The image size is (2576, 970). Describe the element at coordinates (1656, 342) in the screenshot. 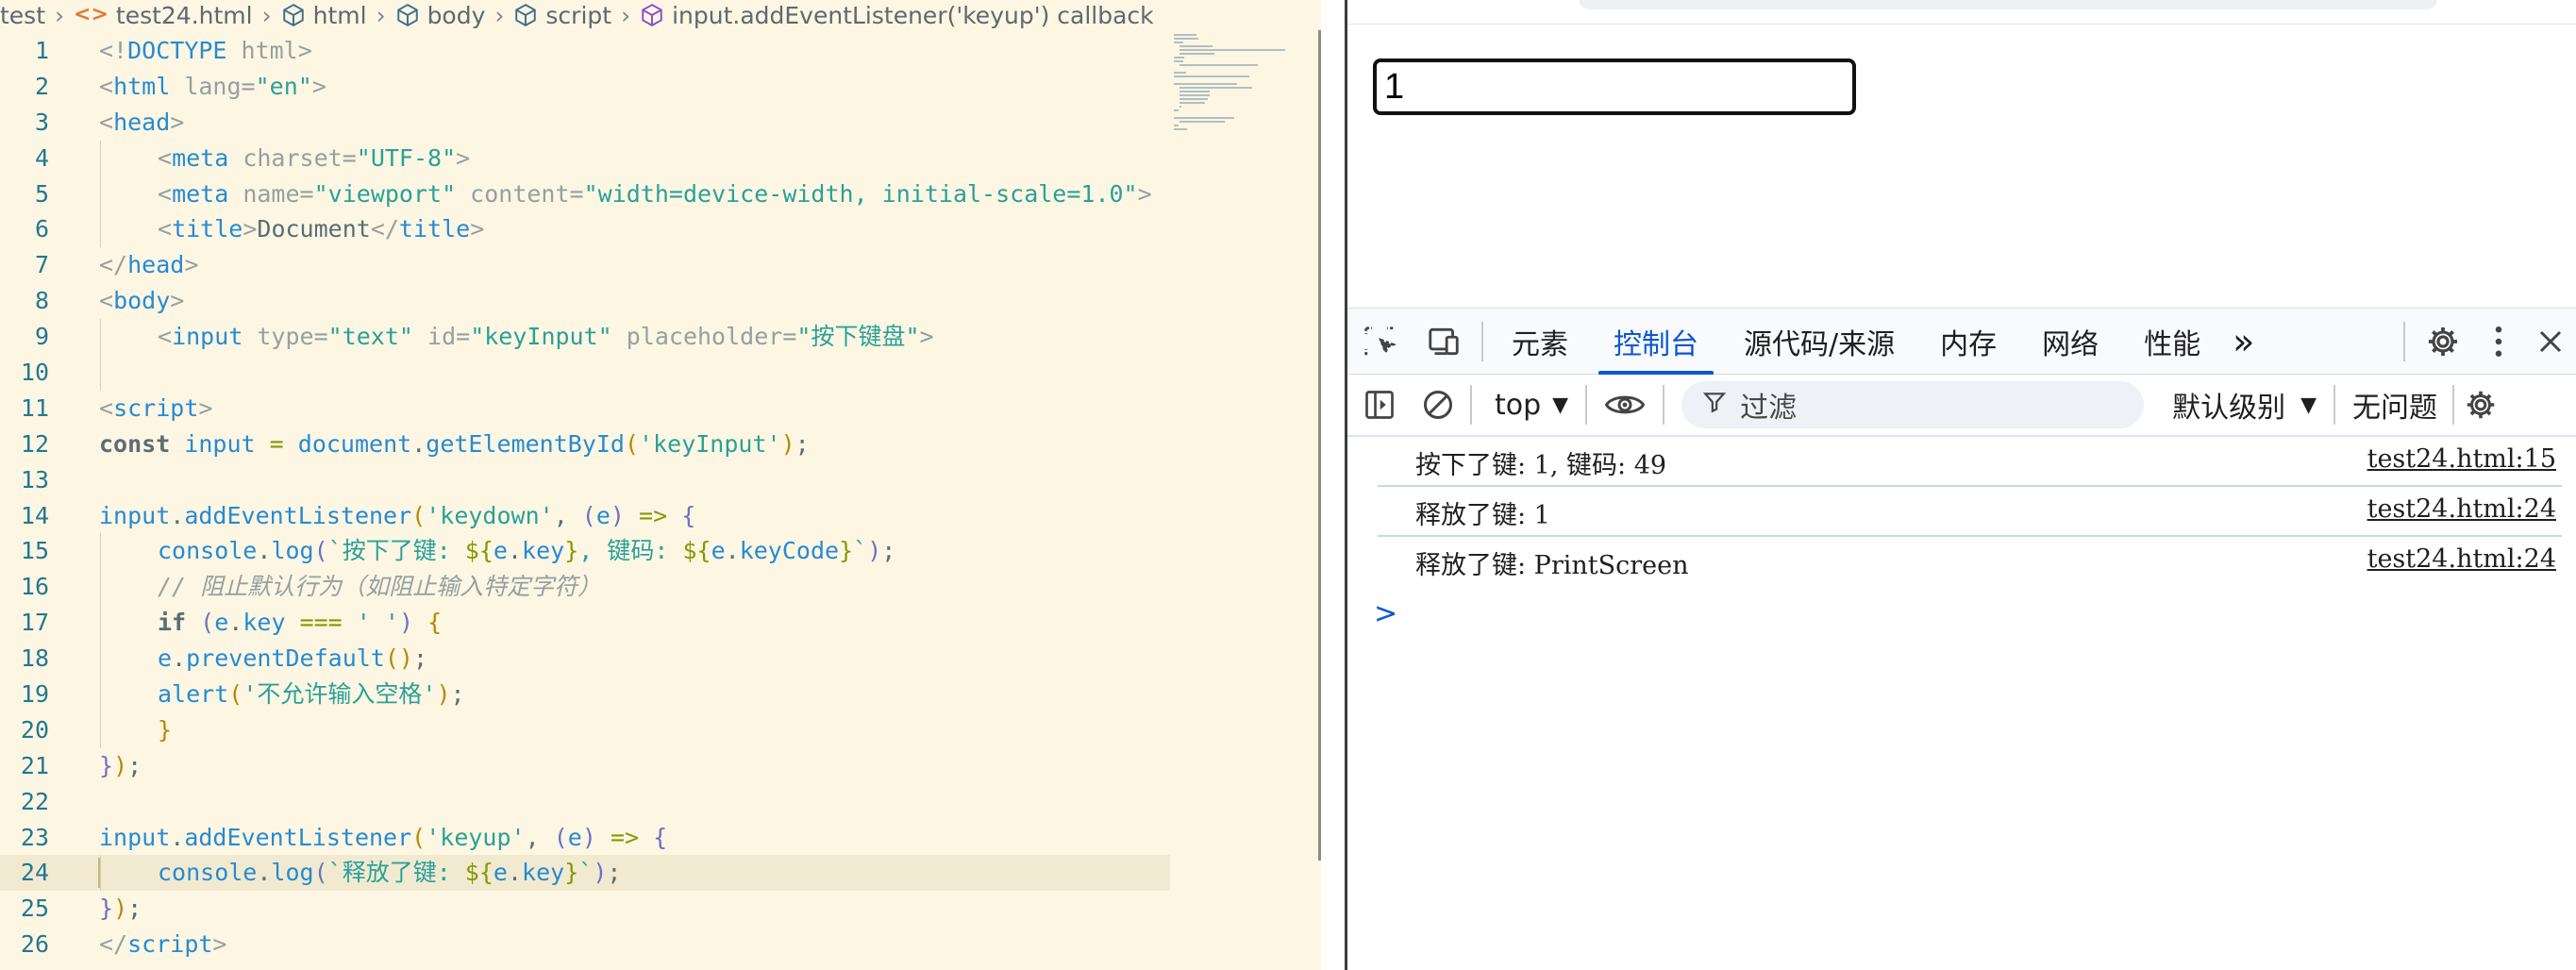

I see `tab-console: 控制台` at that location.